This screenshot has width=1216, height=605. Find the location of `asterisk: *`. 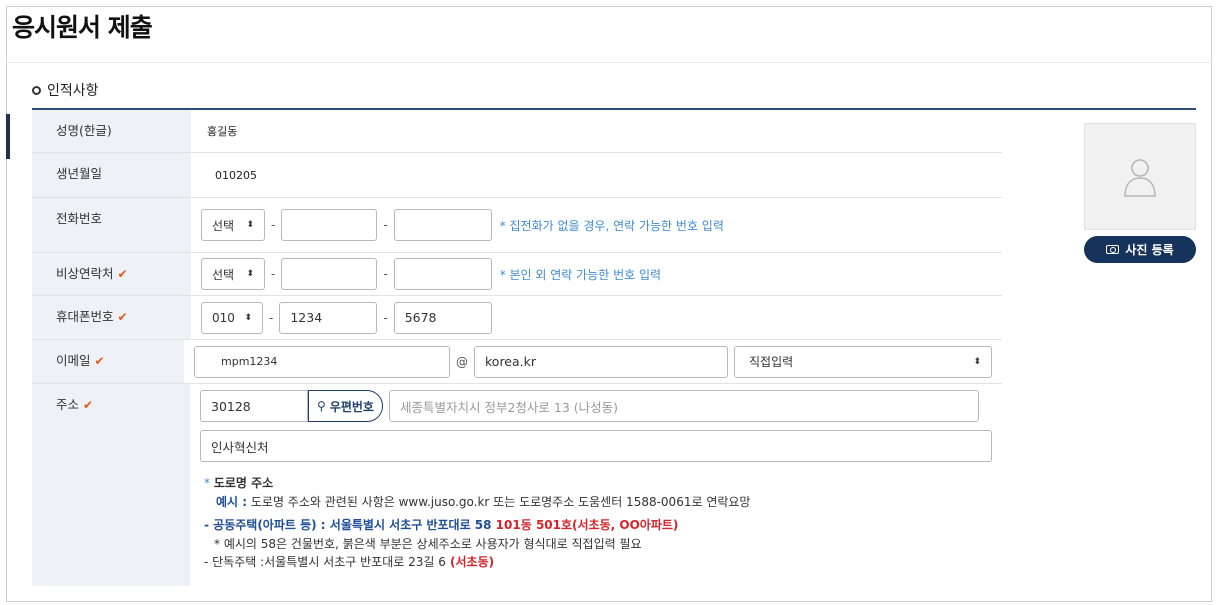

asterisk: * is located at coordinates (207, 483).